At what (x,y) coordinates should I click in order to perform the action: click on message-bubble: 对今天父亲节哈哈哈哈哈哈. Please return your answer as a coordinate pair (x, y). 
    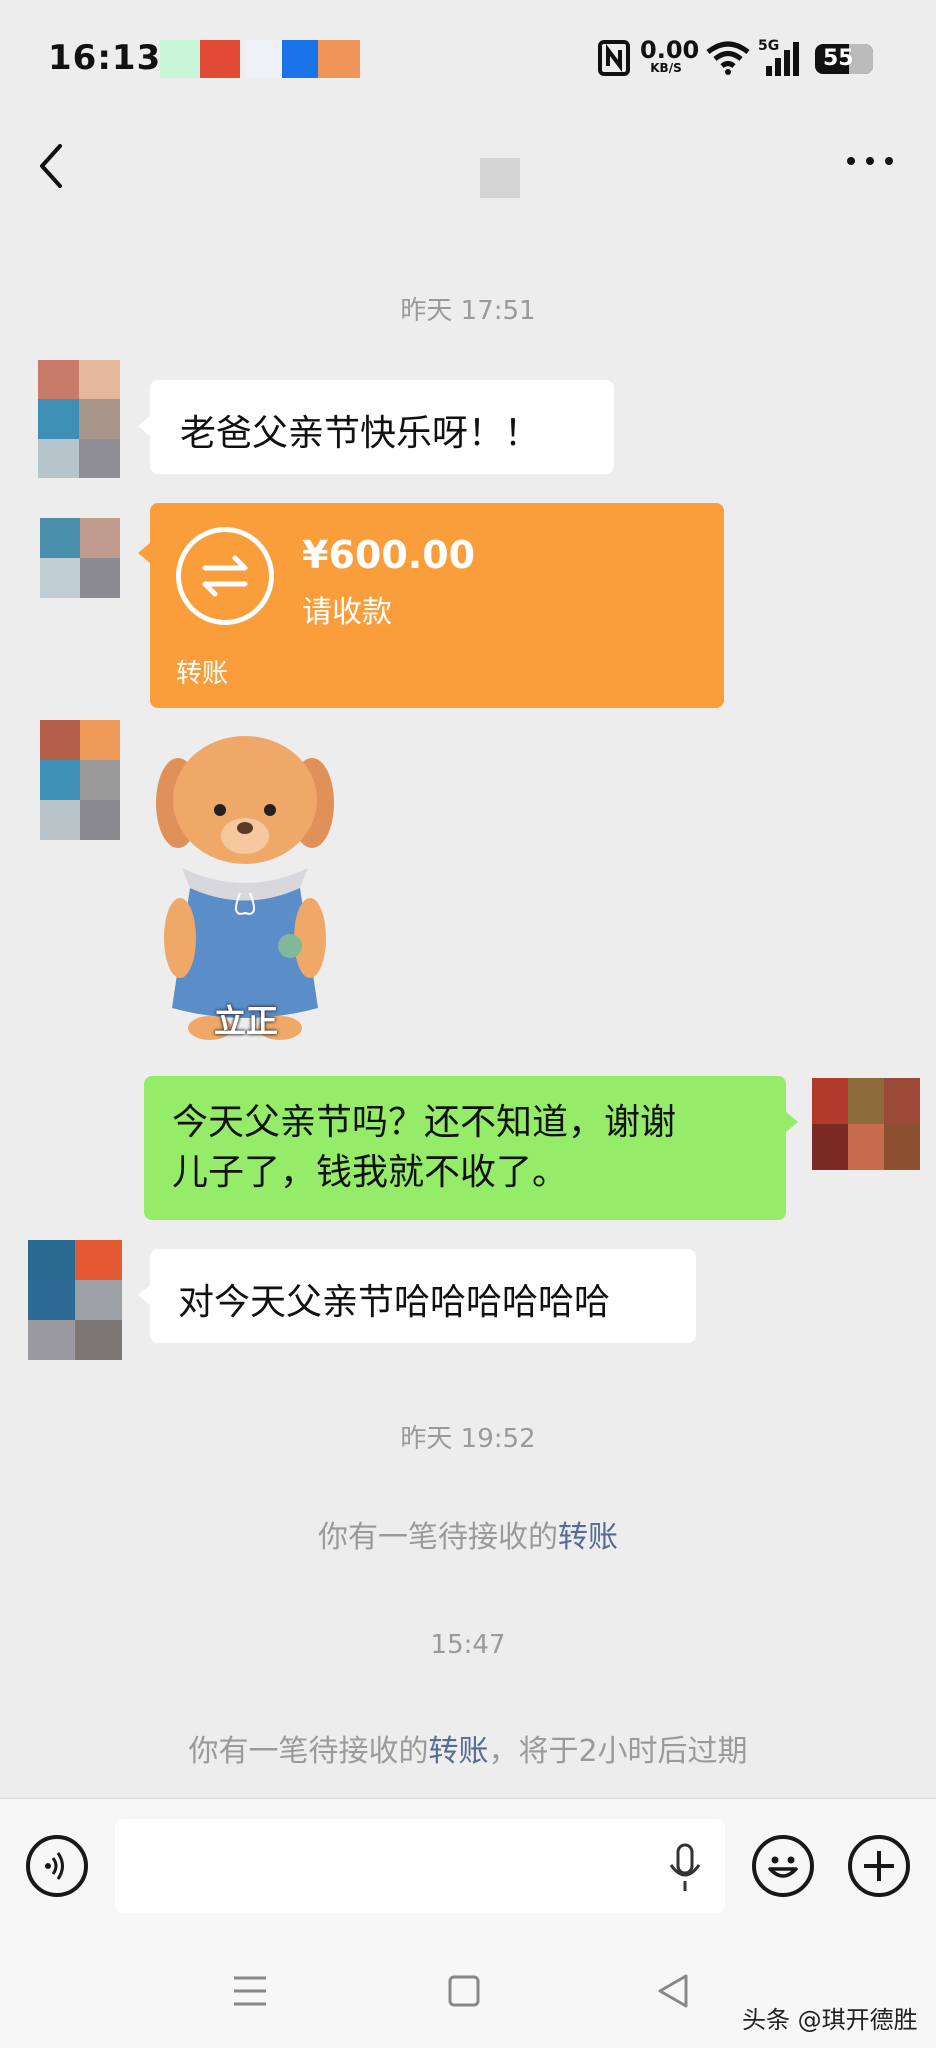
    Looking at the image, I should click on (417, 1296).